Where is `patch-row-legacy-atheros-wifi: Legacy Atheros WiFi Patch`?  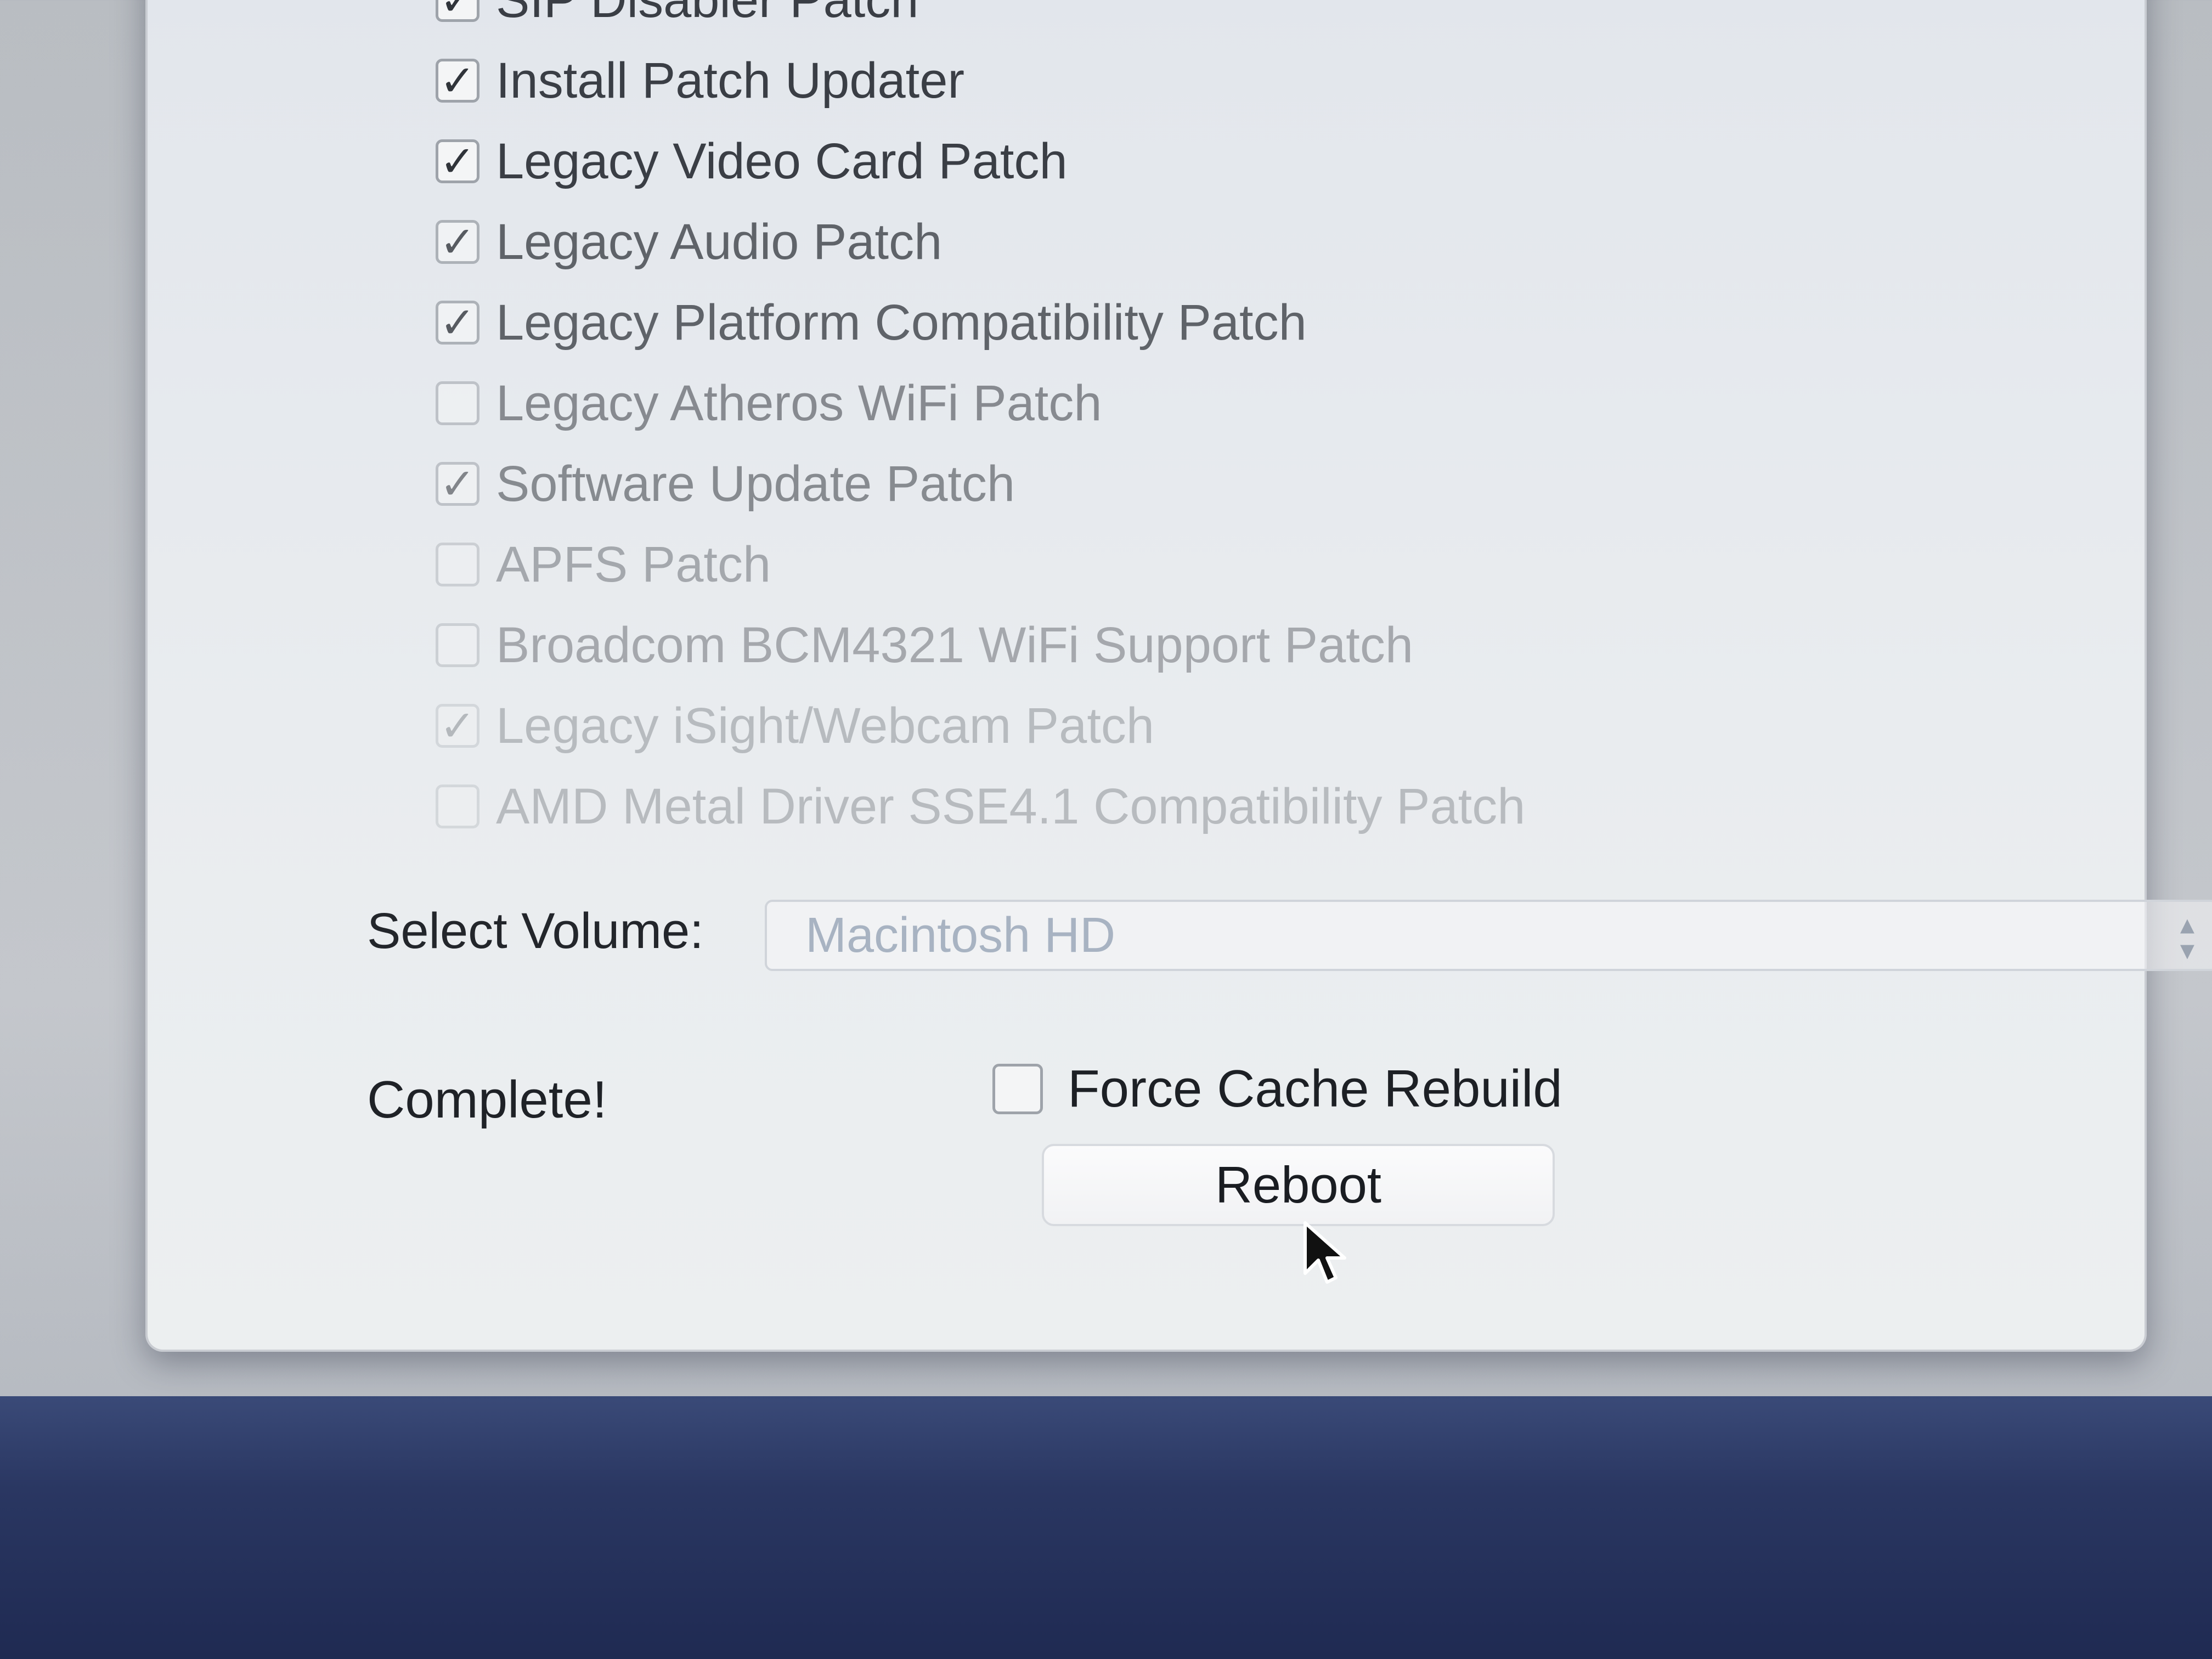 patch-row-legacy-atheros-wifi: Legacy Atheros WiFi Patch is located at coordinates (769, 403).